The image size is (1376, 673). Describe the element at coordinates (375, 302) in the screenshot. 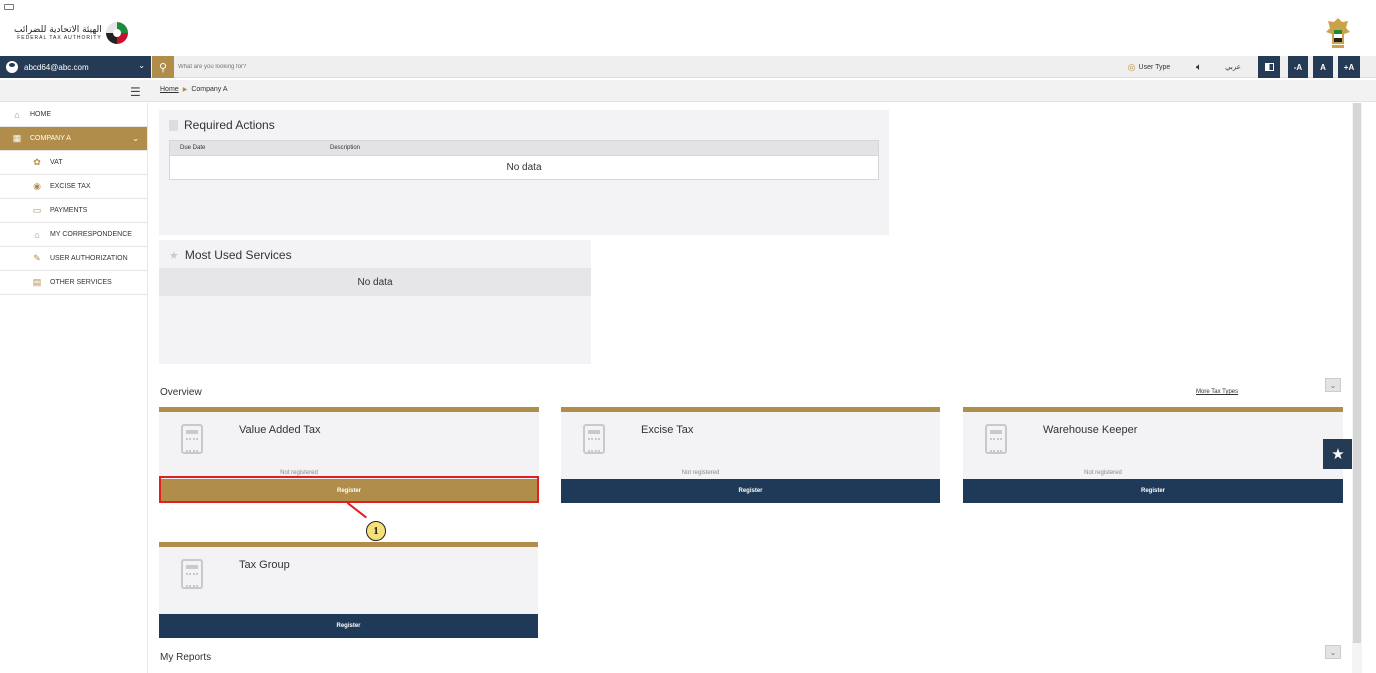

I see `most-used-services-panel: ★ Most Used Services No data` at that location.